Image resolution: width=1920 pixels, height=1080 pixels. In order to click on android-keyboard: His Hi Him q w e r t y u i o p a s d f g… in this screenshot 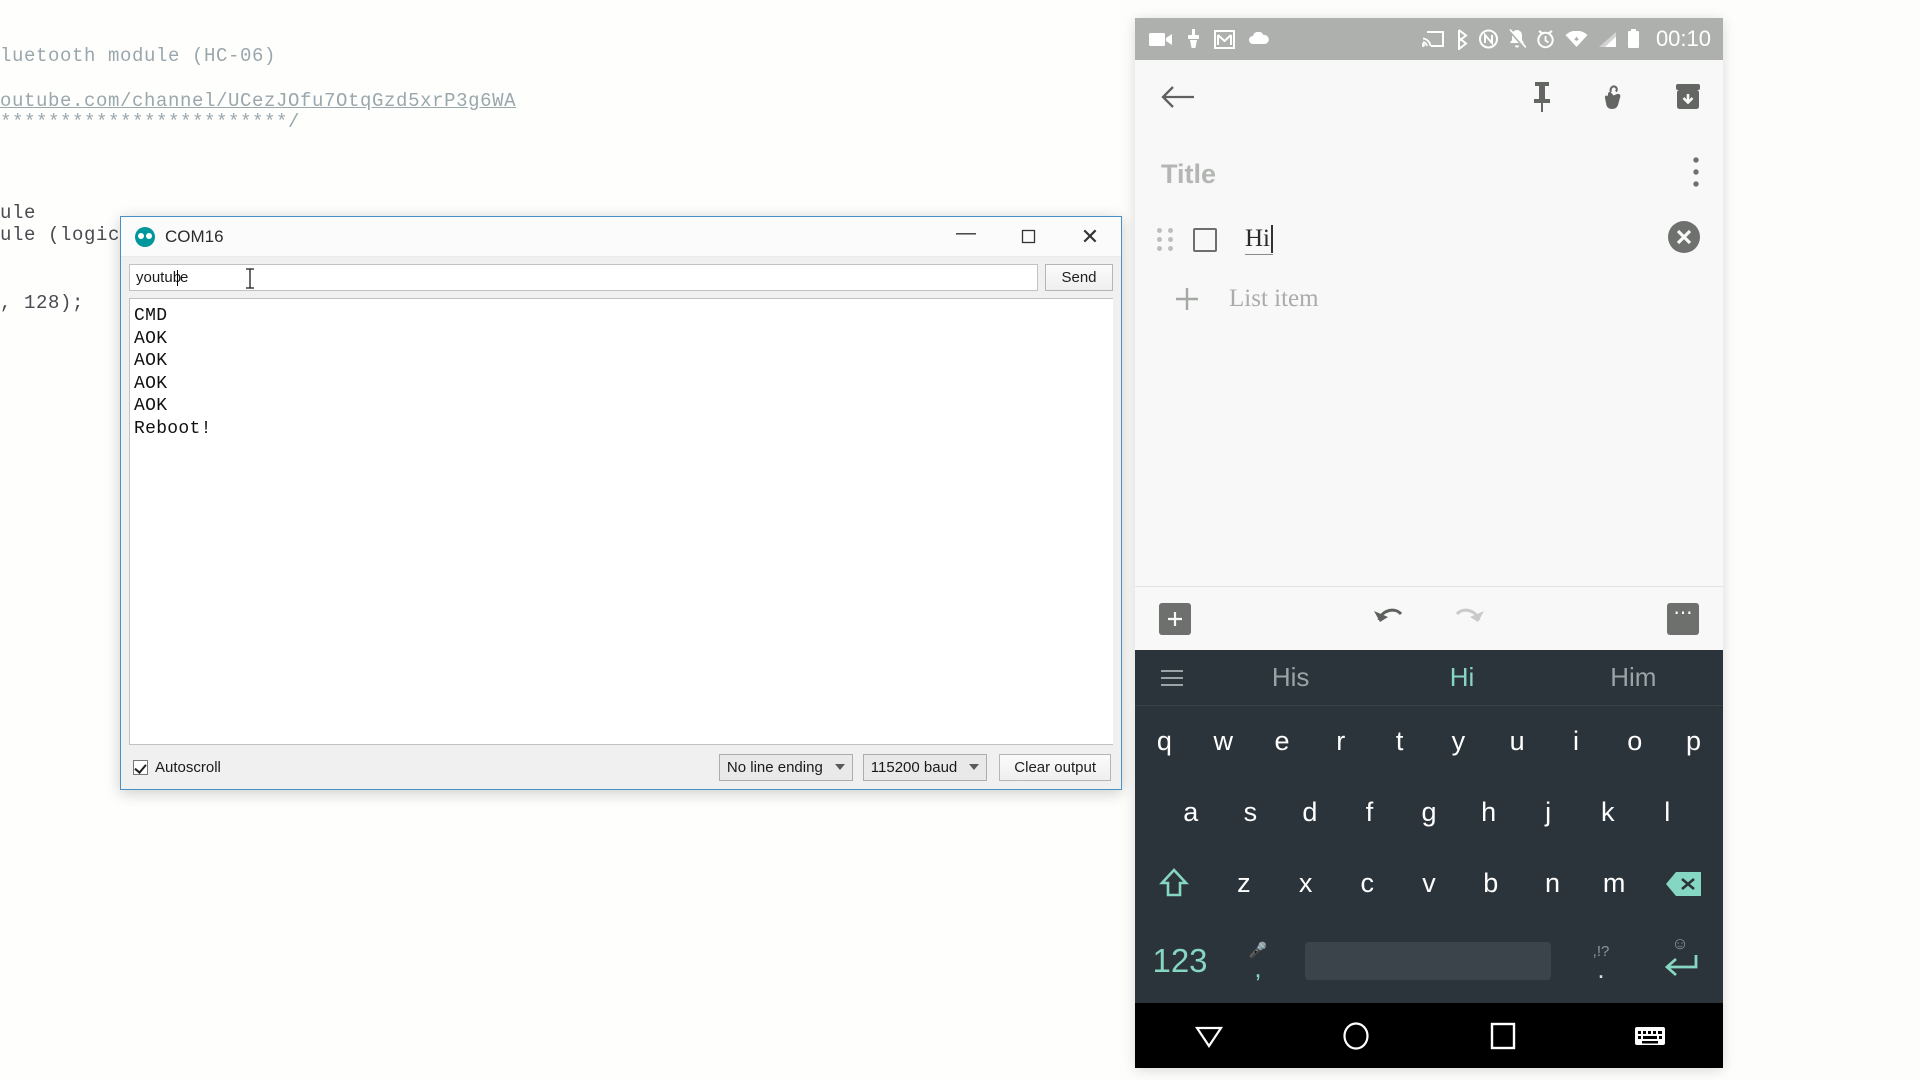, I will do `click(1429, 826)`.